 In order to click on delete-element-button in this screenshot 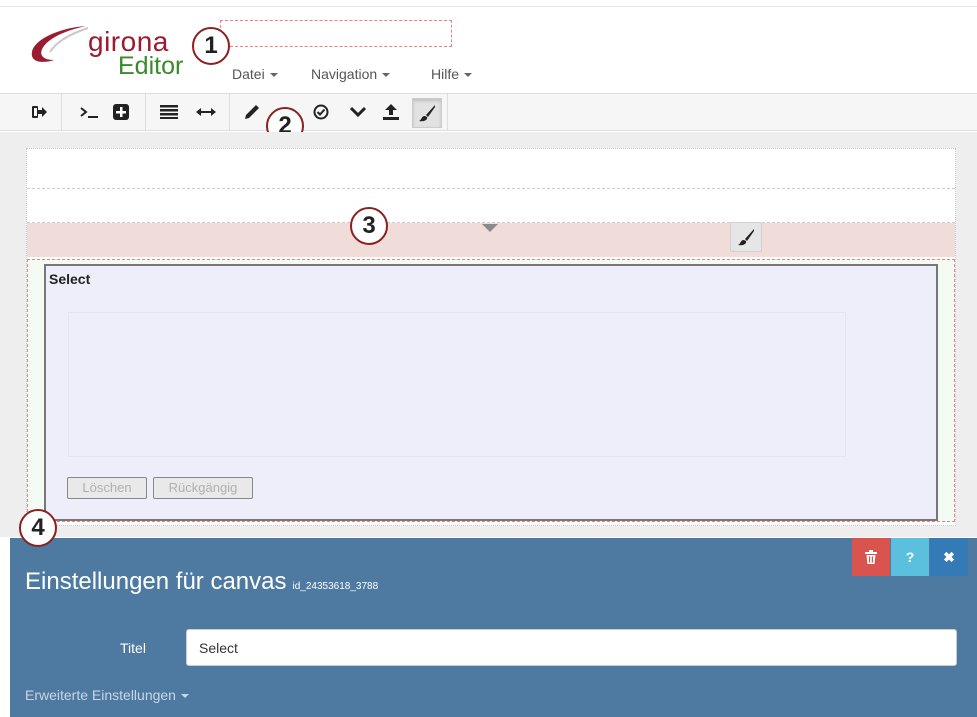, I will do `click(871, 557)`.